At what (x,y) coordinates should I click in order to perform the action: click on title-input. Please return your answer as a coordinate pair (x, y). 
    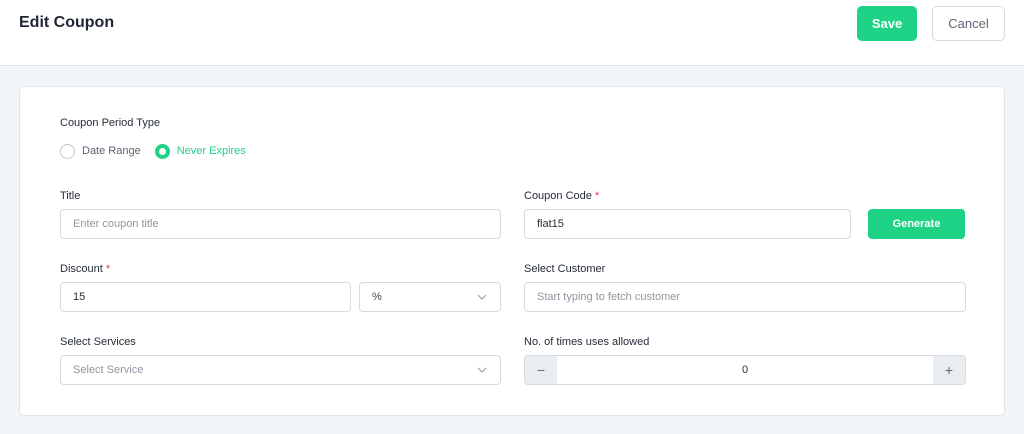
    Looking at the image, I should click on (280, 224).